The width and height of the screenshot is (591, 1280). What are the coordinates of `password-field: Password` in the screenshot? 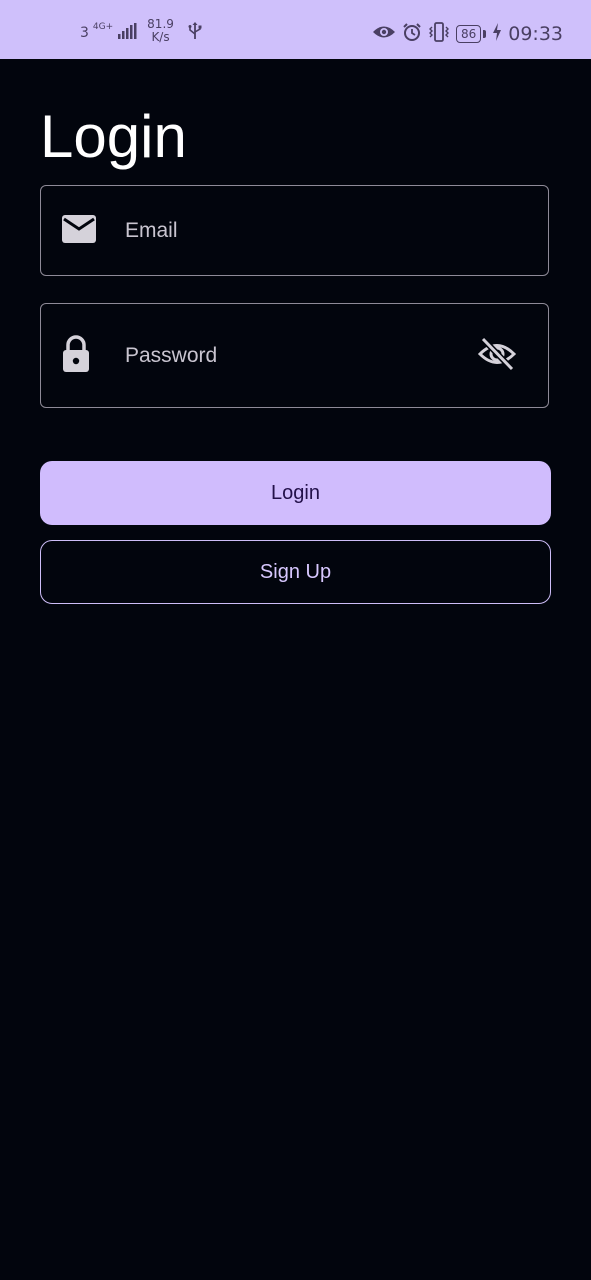 It's located at (294, 355).